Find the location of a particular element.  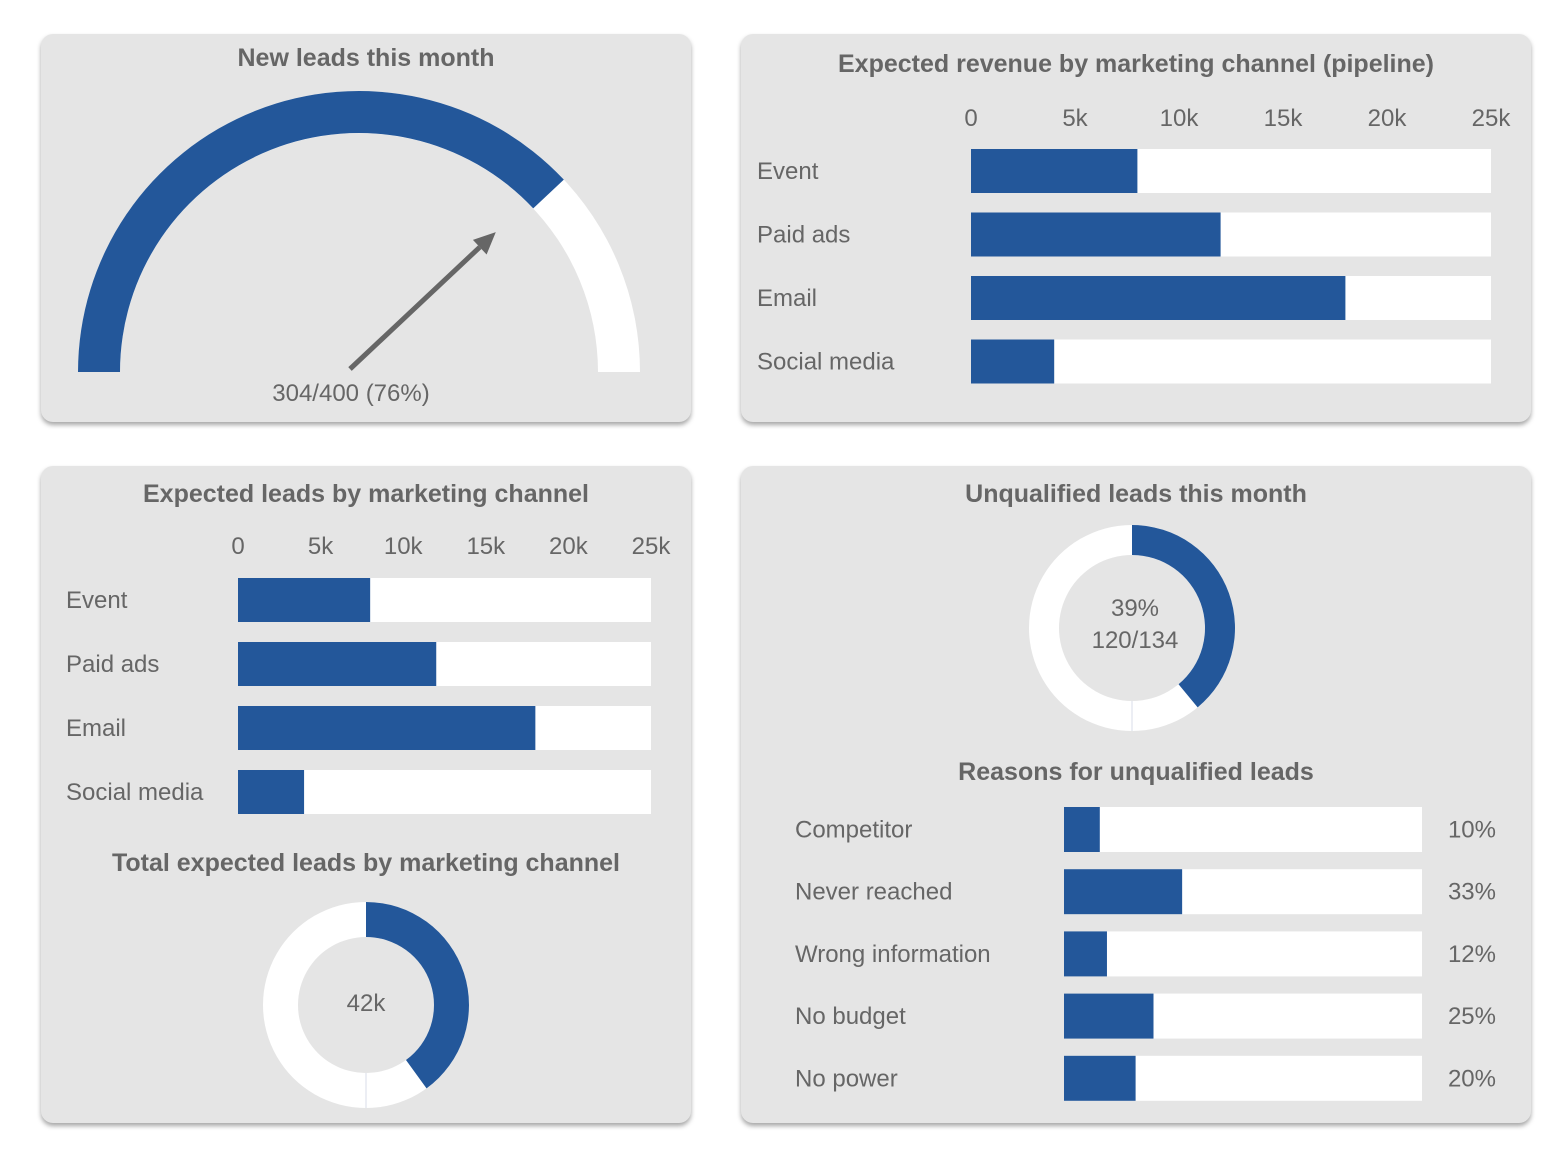

revenue-category-label: Paid ads is located at coordinates (803, 235).